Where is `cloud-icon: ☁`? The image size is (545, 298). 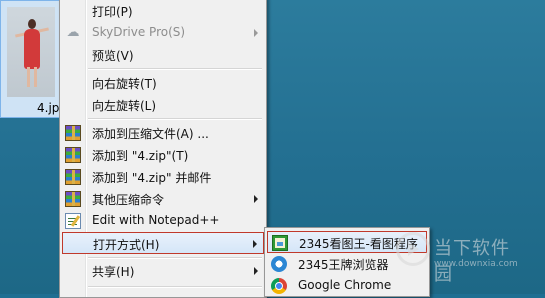
cloud-icon: ☁ is located at coordinates (73, 32).